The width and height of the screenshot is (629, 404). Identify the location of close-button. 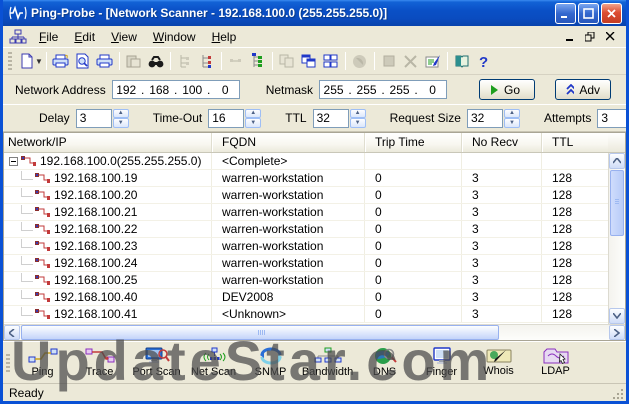
(611, 13).